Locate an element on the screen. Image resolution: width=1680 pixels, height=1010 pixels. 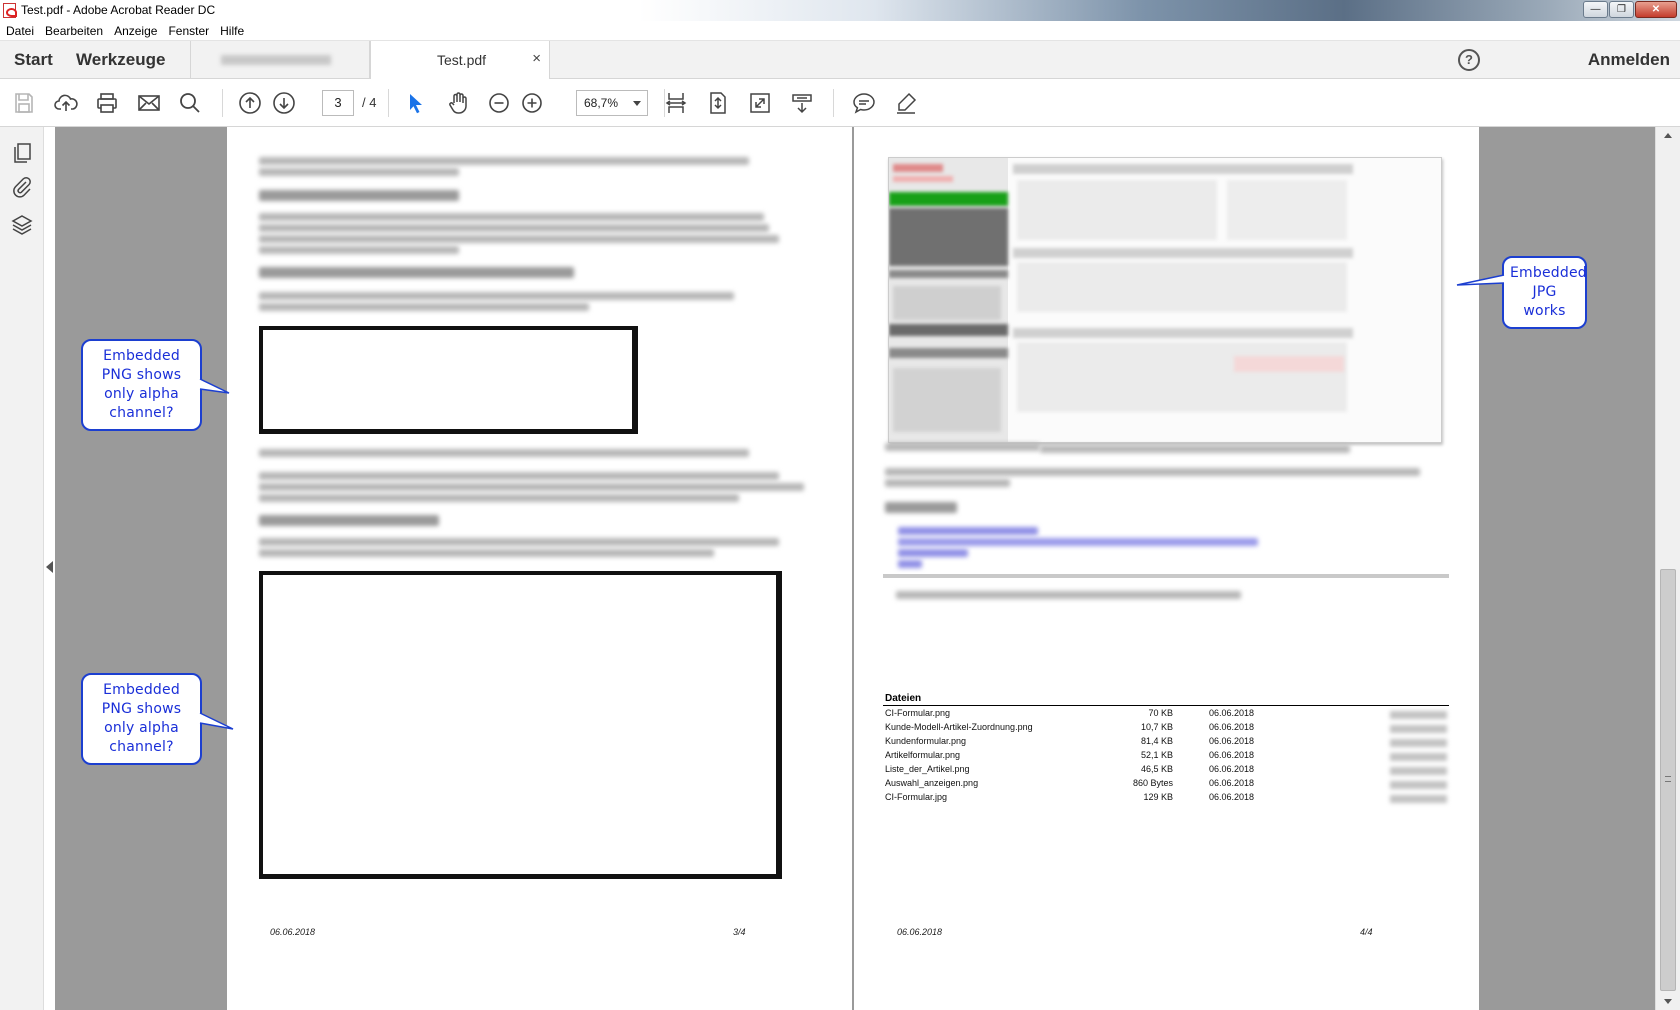
tab-document-blurred is located at coordinates (280, 60).